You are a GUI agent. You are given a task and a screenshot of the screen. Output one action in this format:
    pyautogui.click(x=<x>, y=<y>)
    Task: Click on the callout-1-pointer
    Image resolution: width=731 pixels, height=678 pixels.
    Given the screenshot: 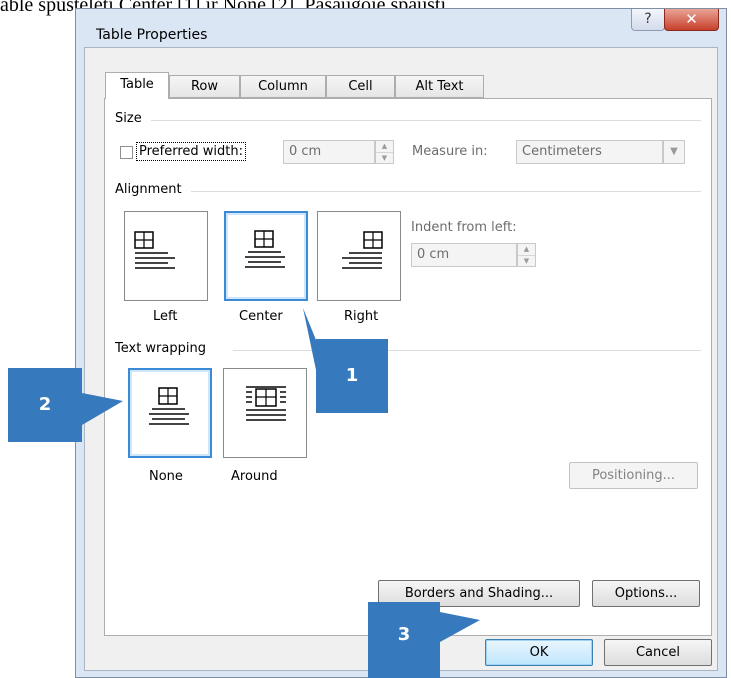 What is the action you would take?
    pyautogui.click(x=309, y=339)
    